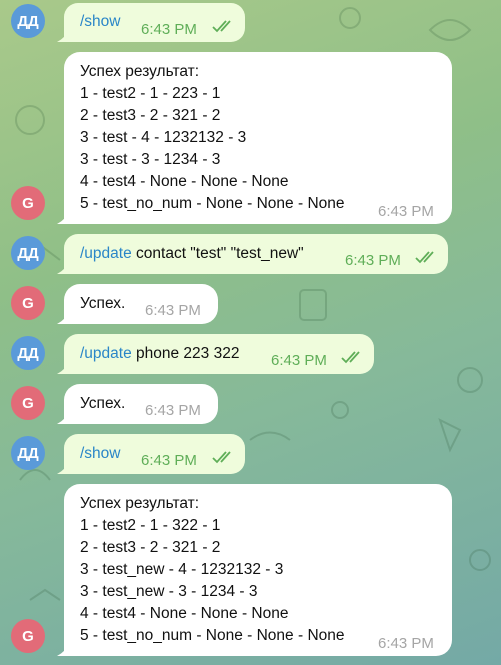 This screenshot has height=665, width=501. I want to click on message-text: /update contact "test" "test_new", so click(192, 254).